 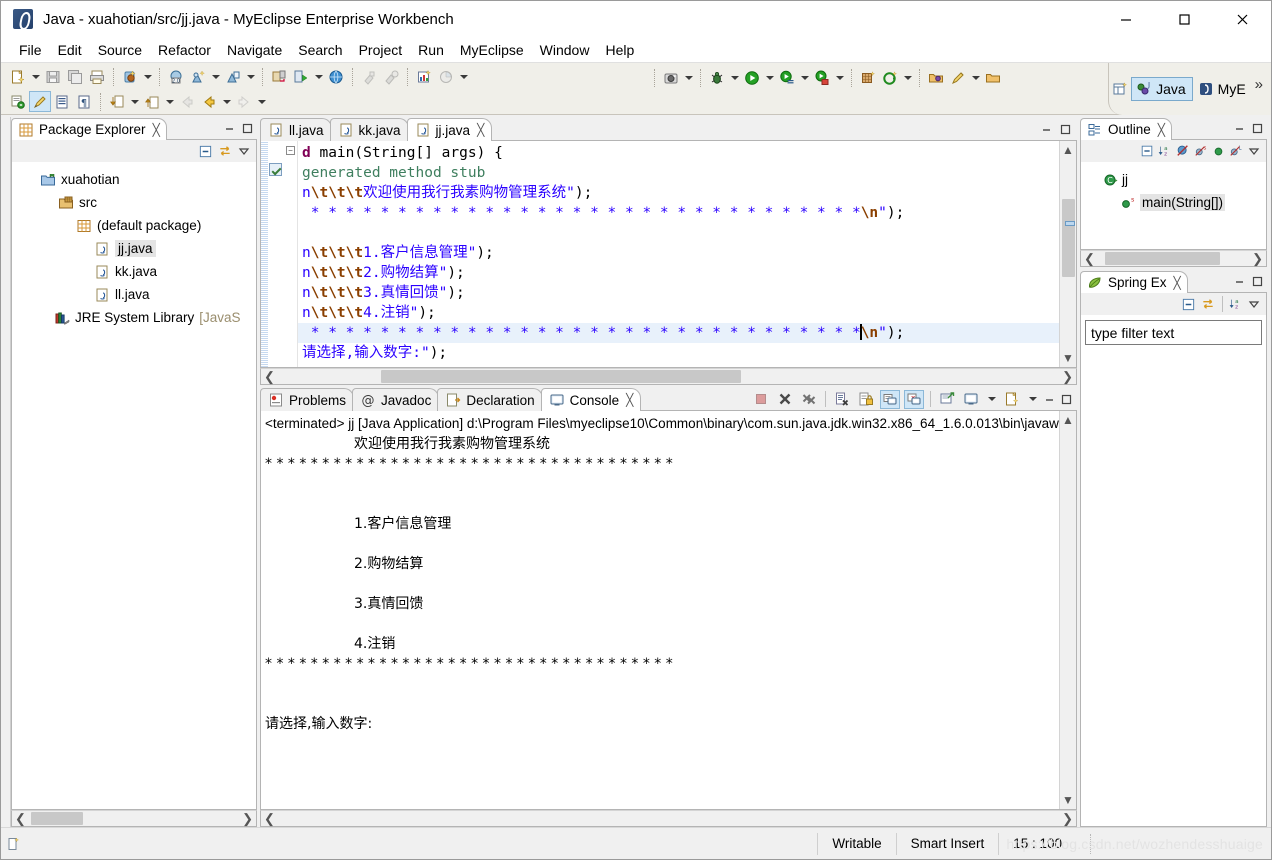 I want to click on next-annotation-dropdown-icon, so click(x=134, y=101).